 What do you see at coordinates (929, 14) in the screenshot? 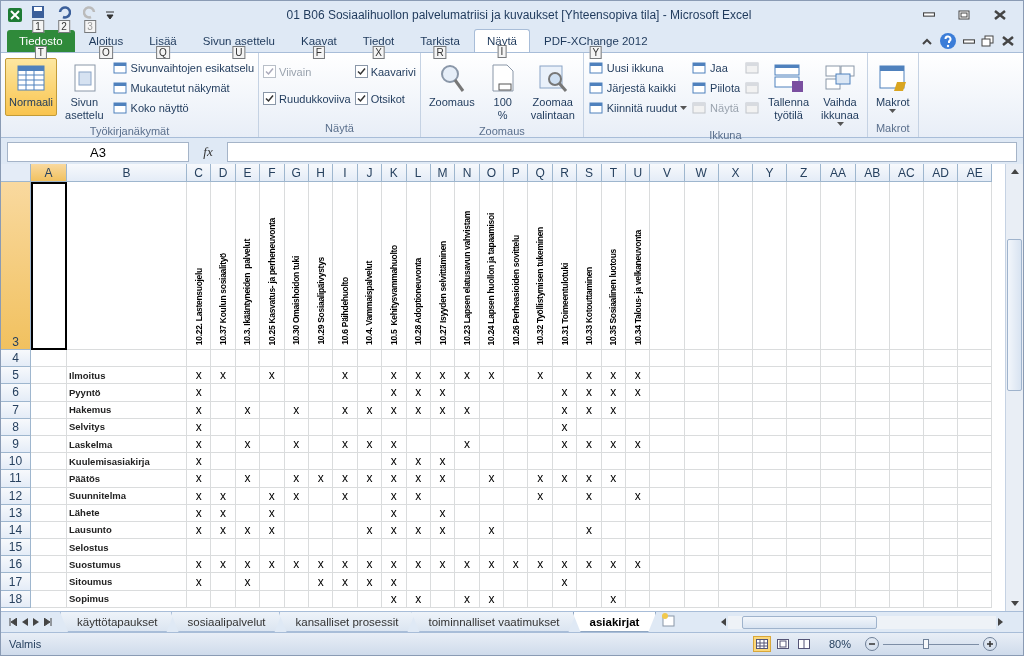
I see `minimize-icon` at bounding box center [929, 14].